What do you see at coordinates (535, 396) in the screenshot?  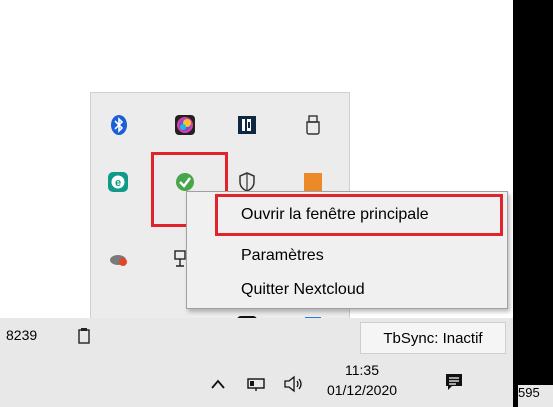 I see `partial-status-text: 595` at bounding box center [535, 396].